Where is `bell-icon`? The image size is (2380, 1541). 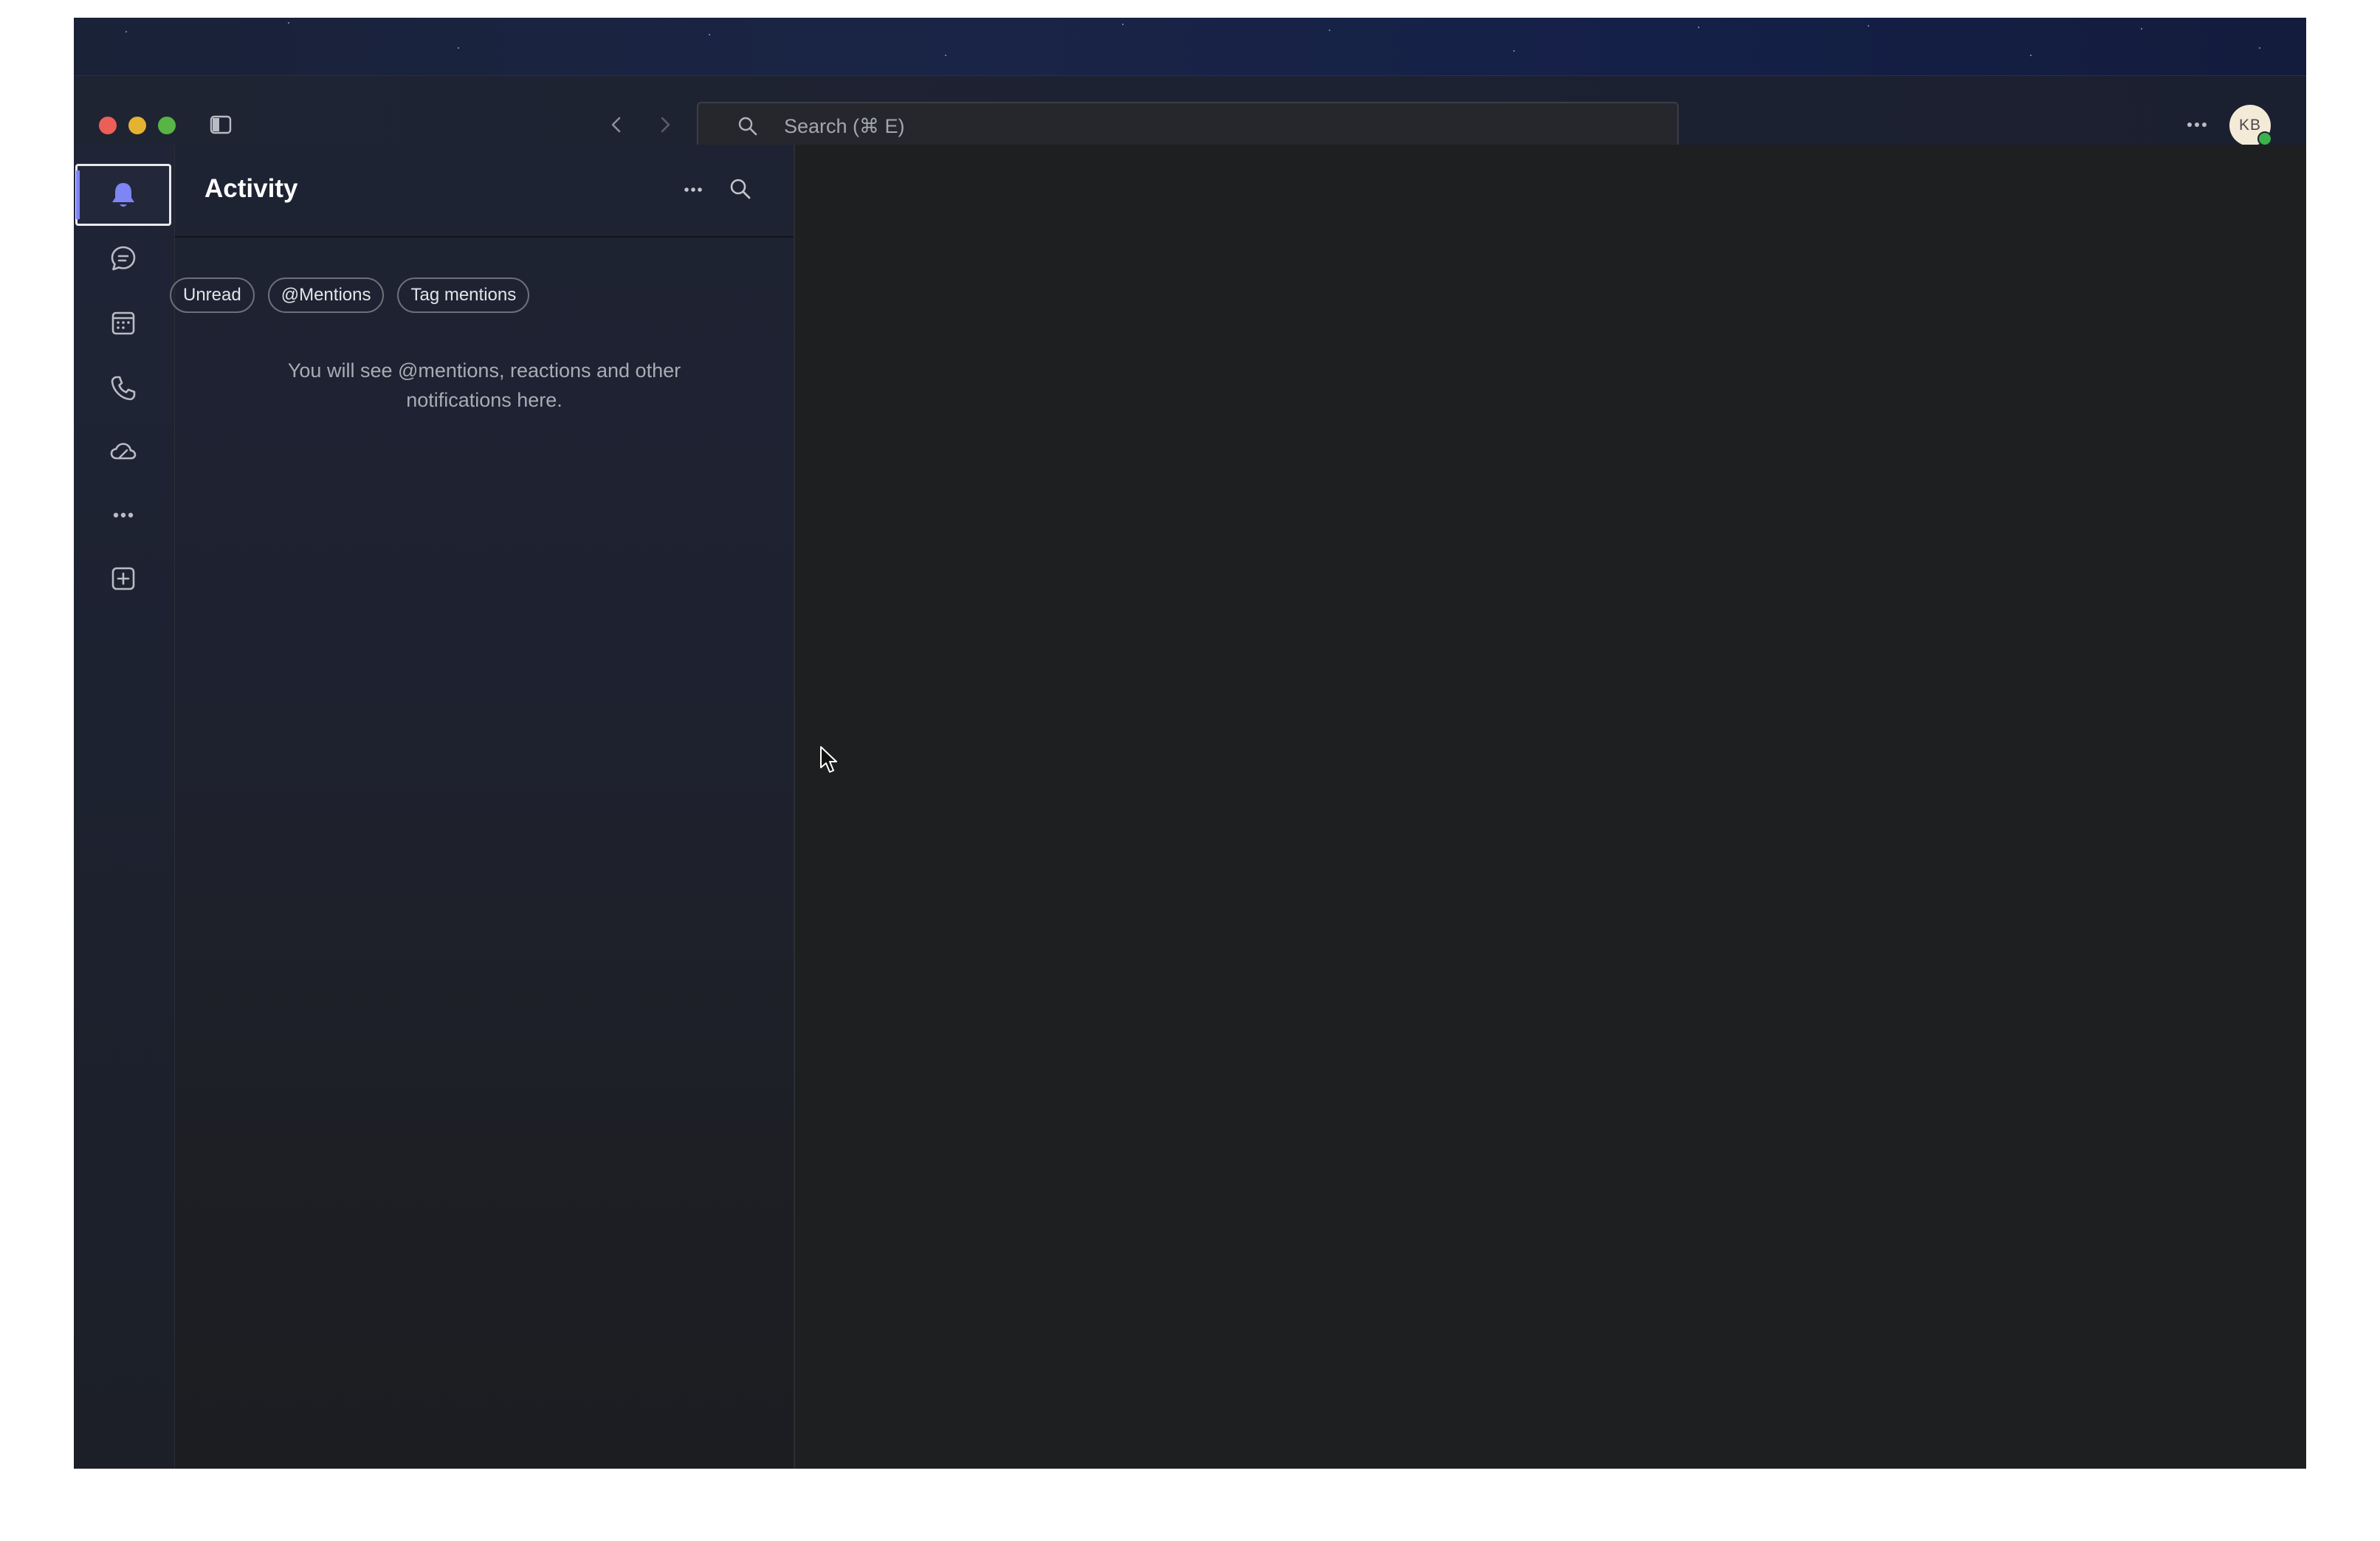 bell-icon is located at coordinates (123, 195).